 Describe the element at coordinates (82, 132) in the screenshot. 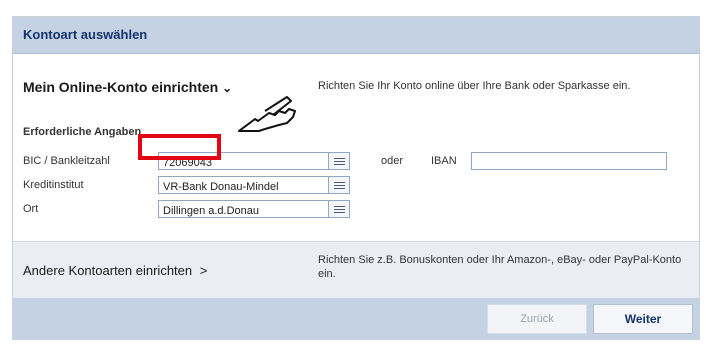

I see `required-fields-label: Erforderliche Angaben` at that location.